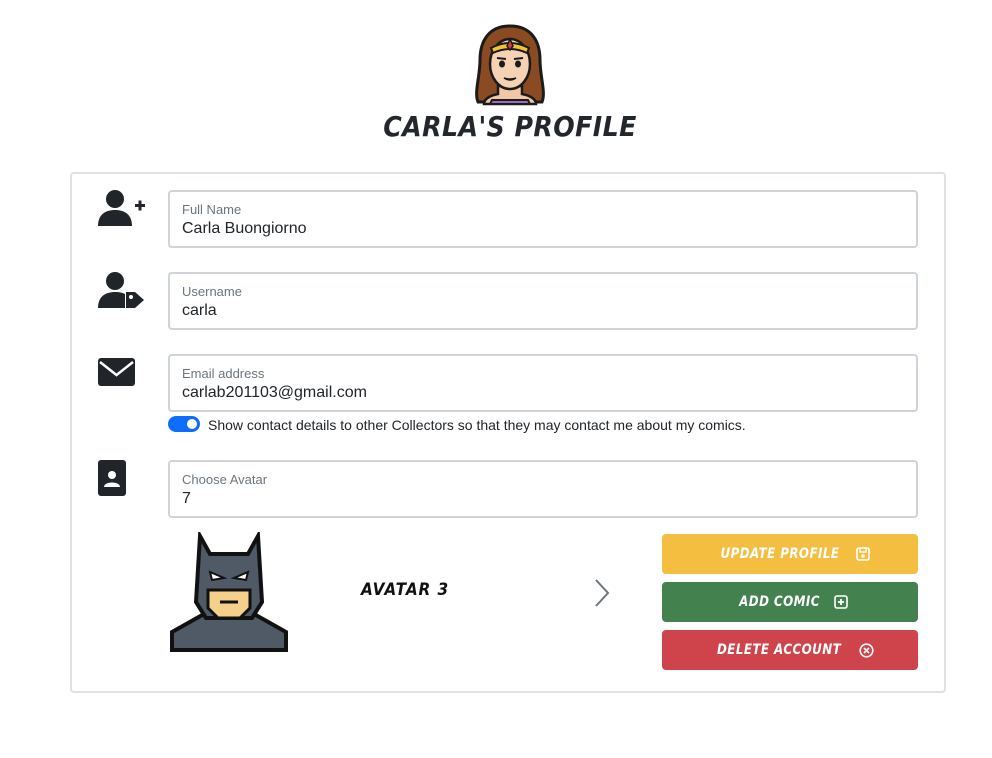 The image size is (992, 758). I want to click on full-name-field: Full Name Carla Buongiorno, so click(543, 219).